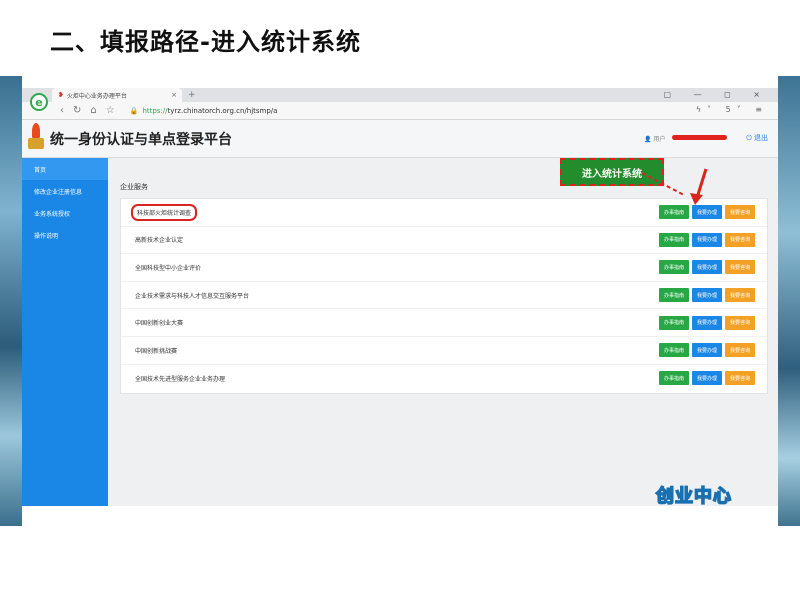 The image size is (800, 600). I want to click on bookmark-star-icon: ☆, so click(110, 110).